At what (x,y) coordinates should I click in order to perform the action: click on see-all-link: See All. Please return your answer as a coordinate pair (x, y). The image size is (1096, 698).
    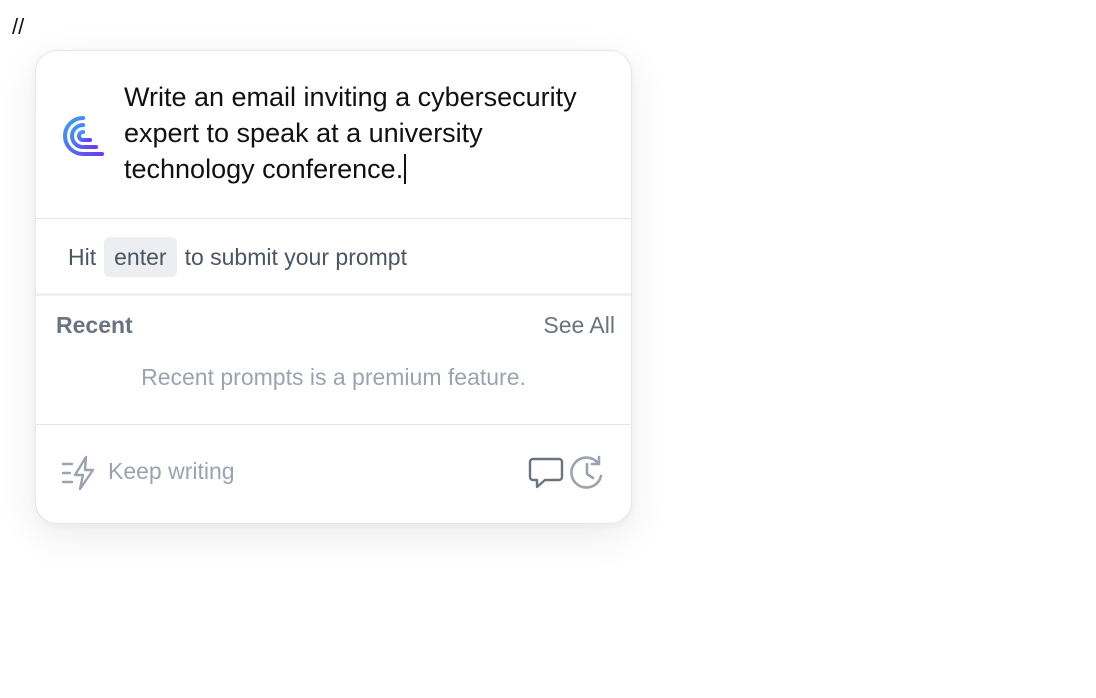
    Looking at the image, I should click on (579, 325).